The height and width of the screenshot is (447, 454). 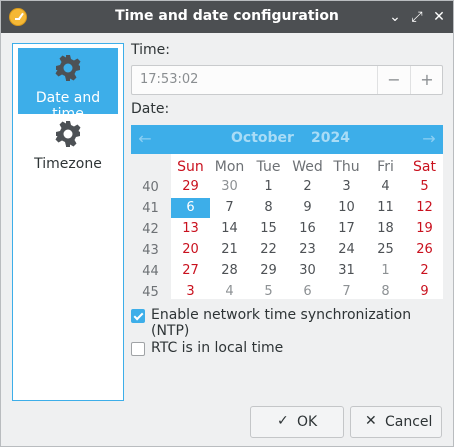 What do you see at coordinates (229, 271) in the screenshot?
I see `calendar-day: 28` at bounding box center [229, 271].